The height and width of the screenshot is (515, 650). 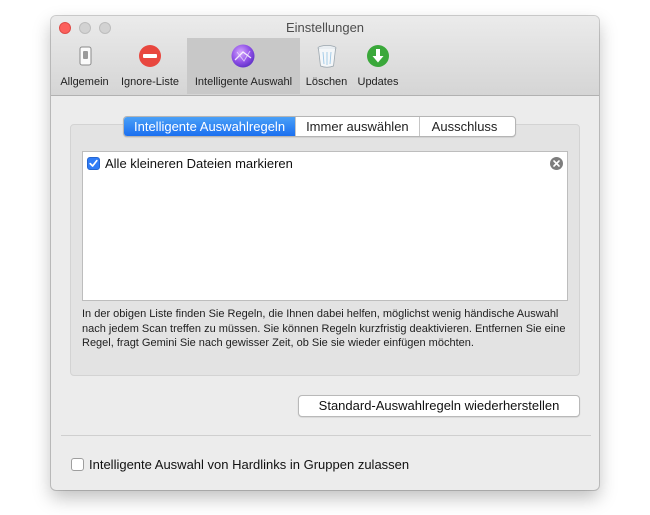 I want to click on toolbar-item-intelligente-auswahl: Intelligente Auswahl, so click(x=243, y=66).